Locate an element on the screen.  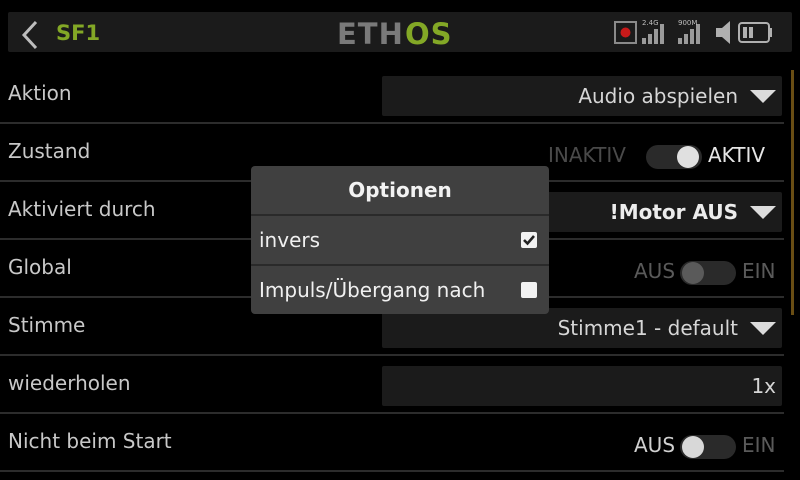
row-wiederholen: wiederholen 1x is located at coordinates (392, 384).